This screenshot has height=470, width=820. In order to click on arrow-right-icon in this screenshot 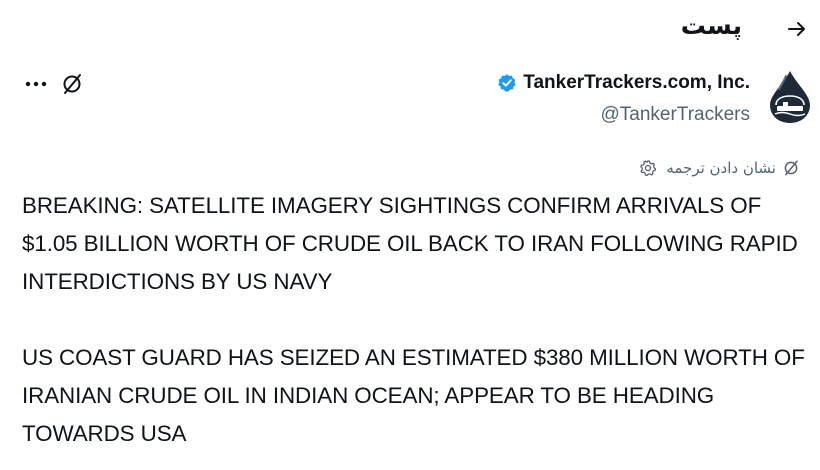, I will do `click(796, 29)`.